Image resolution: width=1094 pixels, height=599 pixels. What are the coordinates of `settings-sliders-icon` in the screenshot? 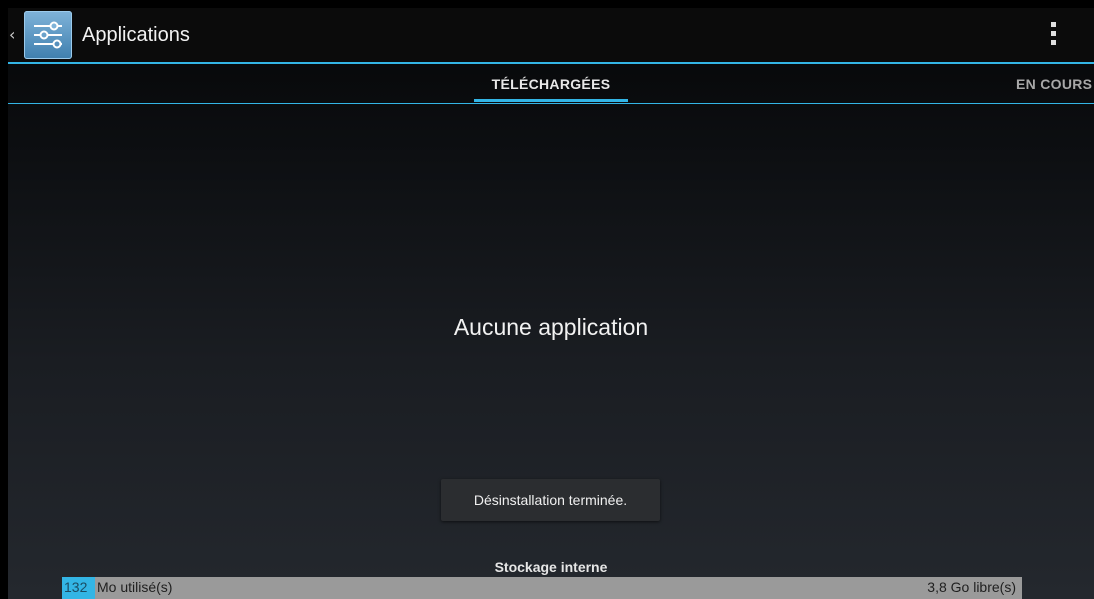 It's located at (48, 35).